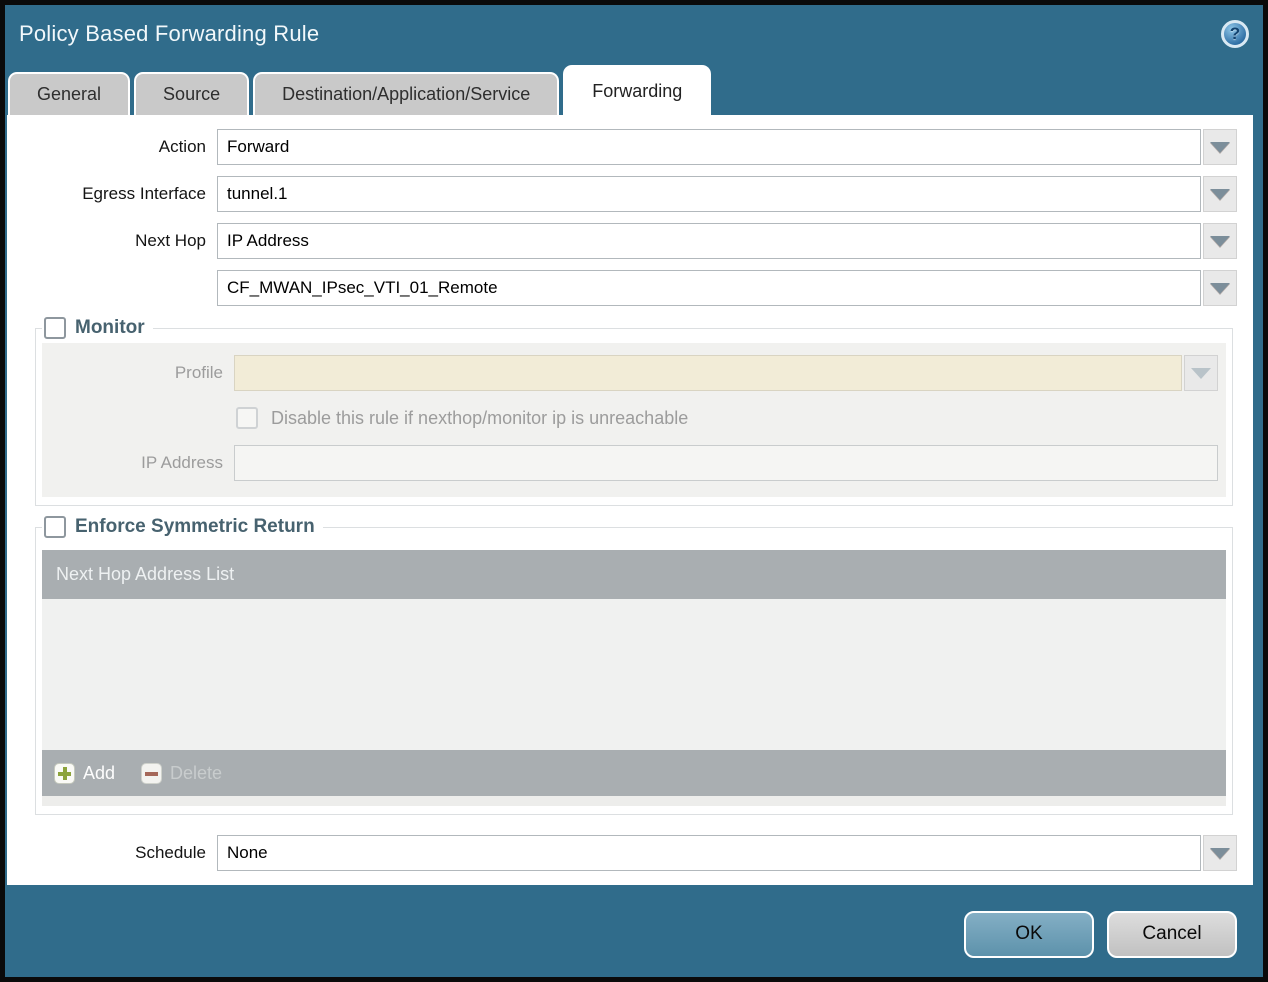 The width and height of the screenshot is (1268, 982). I want to click on action-dropdown-button, so click(1220, 147).